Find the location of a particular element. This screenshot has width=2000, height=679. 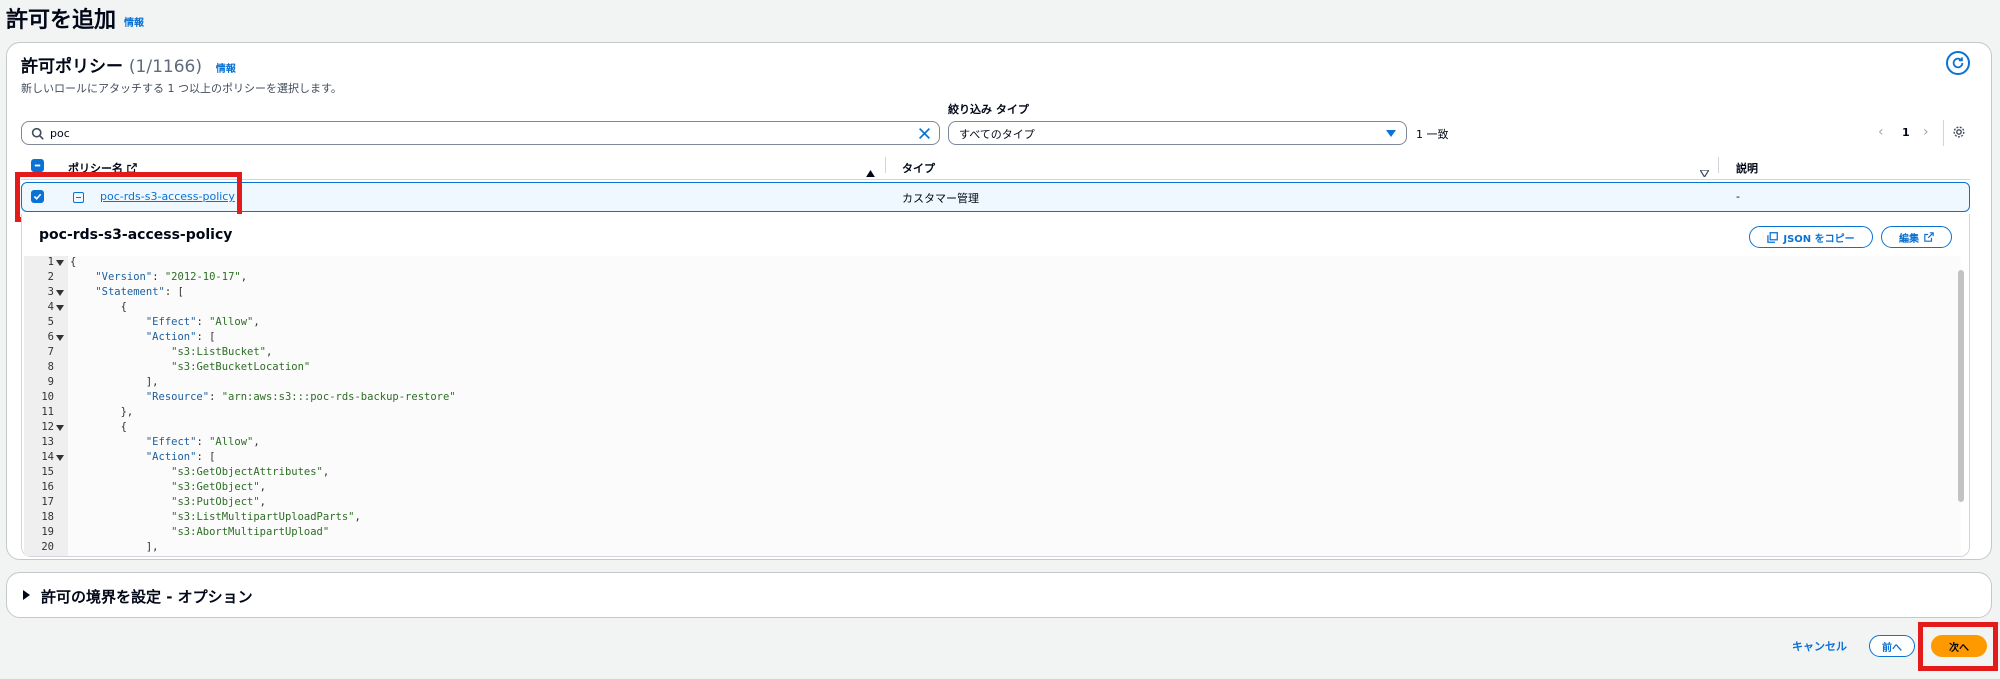

code-line: 5 "Effect": "Allow", is located at coordinates (974, 323).